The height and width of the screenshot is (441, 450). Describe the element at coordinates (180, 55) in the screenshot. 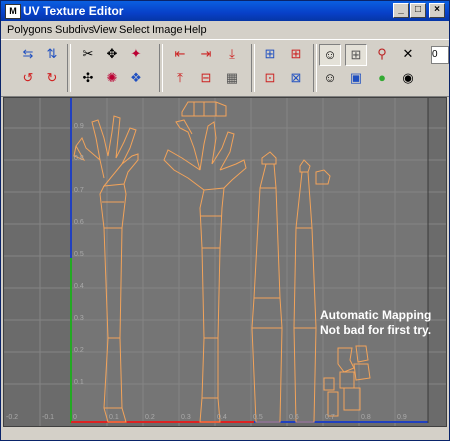

I see `align-left-icon: ⇤` at that location.